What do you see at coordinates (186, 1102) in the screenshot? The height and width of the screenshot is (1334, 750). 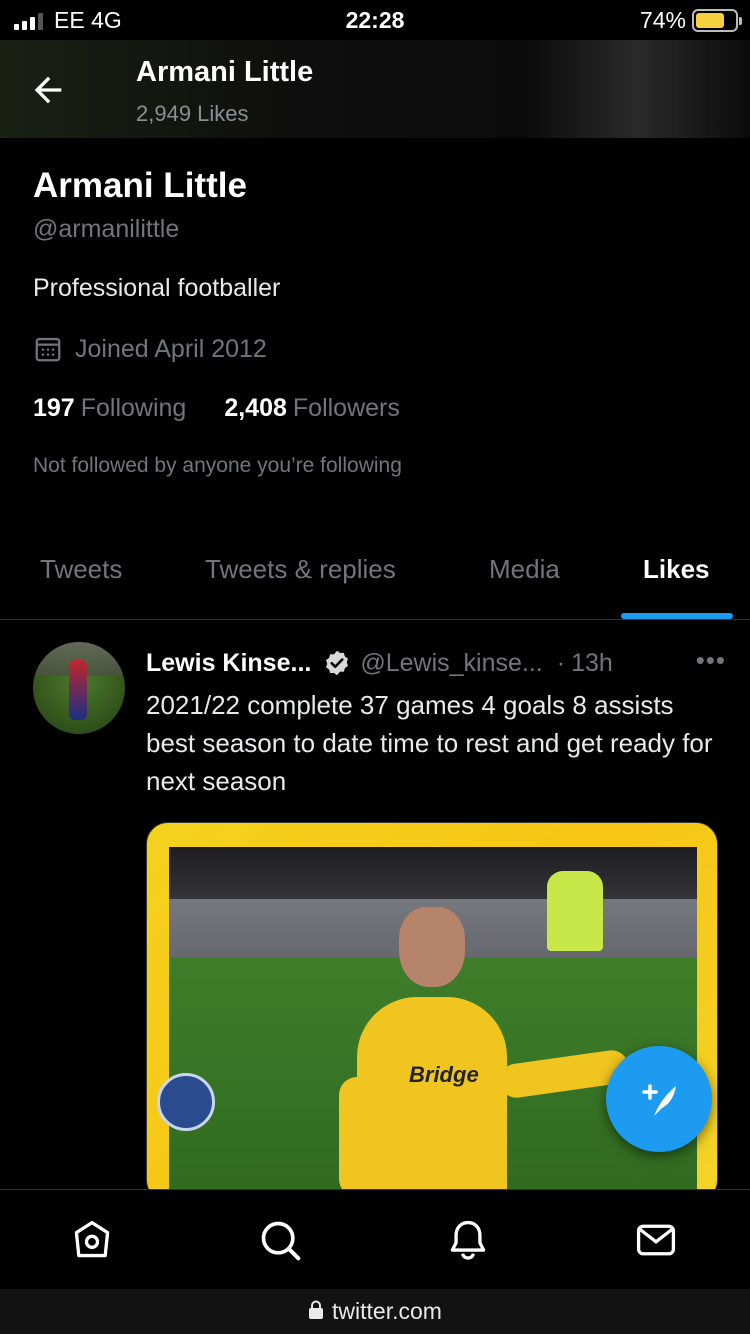 I see `club-crest-icon` at bounding box center [186, 1102].